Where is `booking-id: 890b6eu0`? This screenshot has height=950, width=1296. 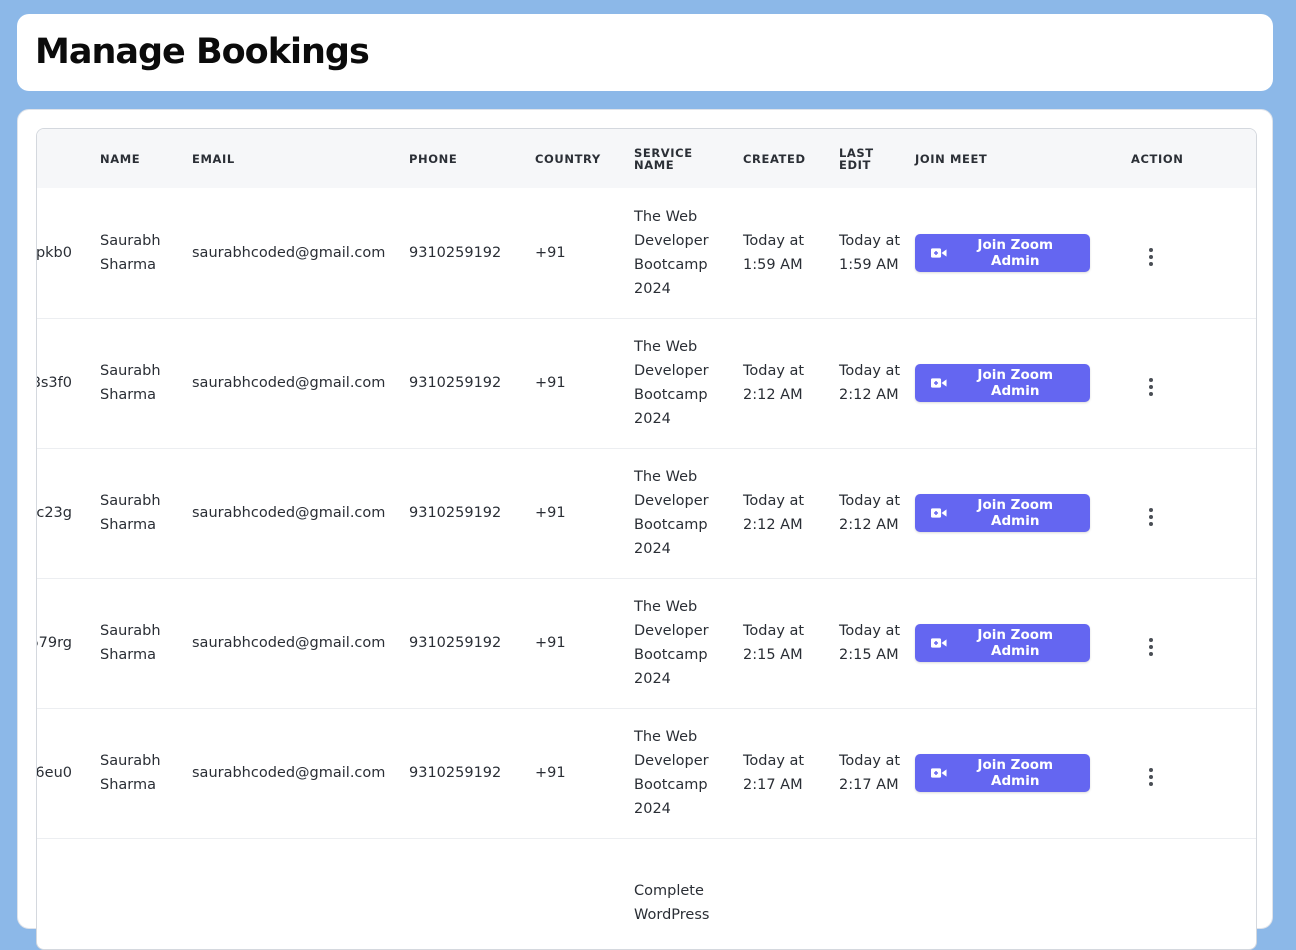 booking-id: 890b6eu0 is located at coordinates (54, 773).